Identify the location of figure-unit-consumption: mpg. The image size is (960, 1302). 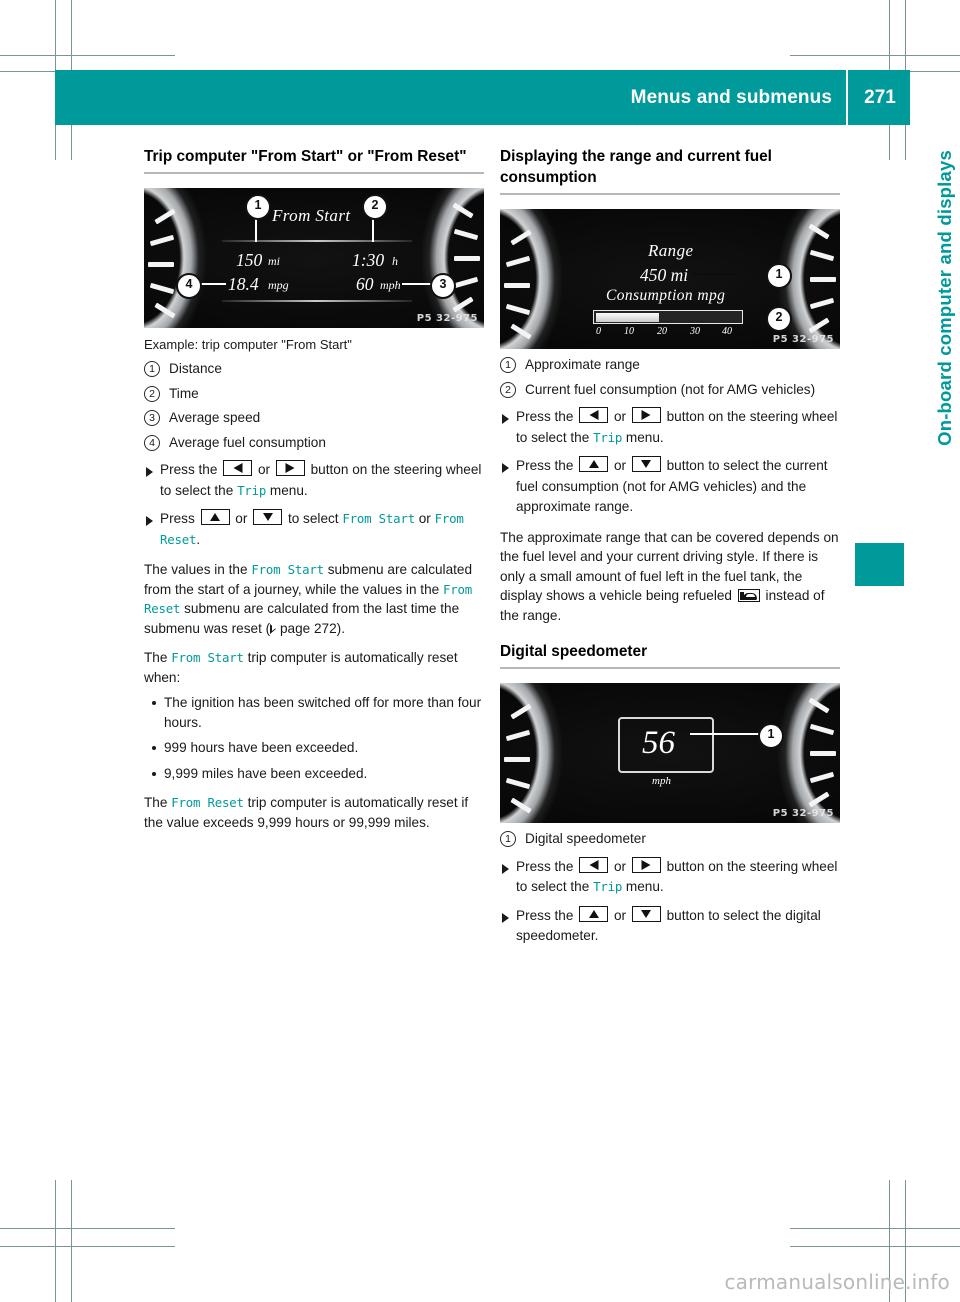
(278, 285).